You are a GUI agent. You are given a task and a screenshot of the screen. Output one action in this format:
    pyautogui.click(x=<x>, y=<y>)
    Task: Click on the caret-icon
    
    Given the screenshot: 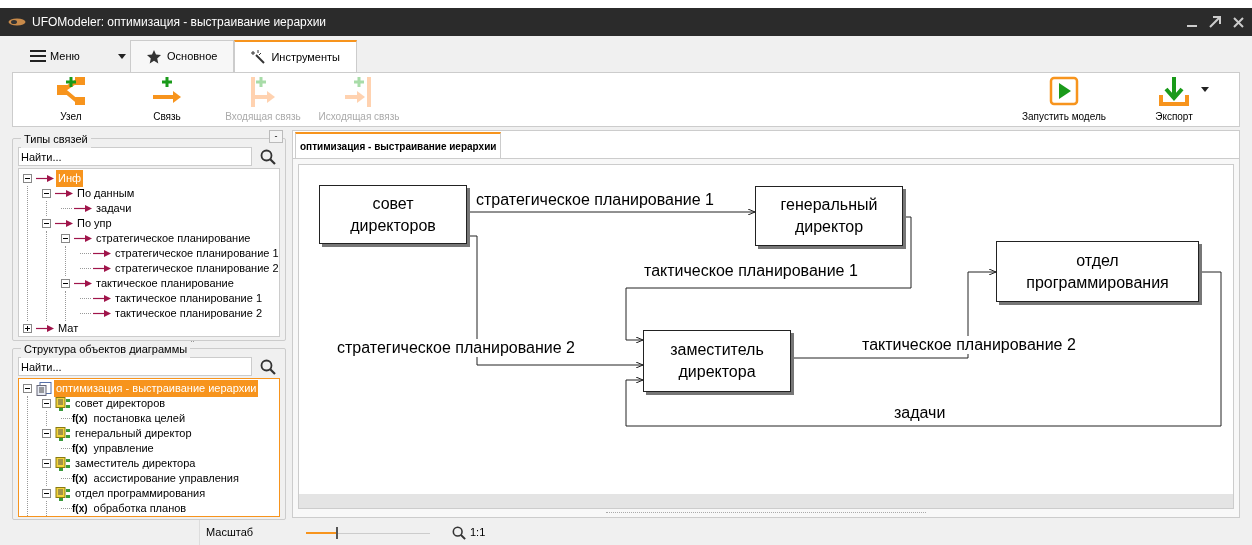 What is the action you would take?
    pyautogui.click(x=122, y=56)
    